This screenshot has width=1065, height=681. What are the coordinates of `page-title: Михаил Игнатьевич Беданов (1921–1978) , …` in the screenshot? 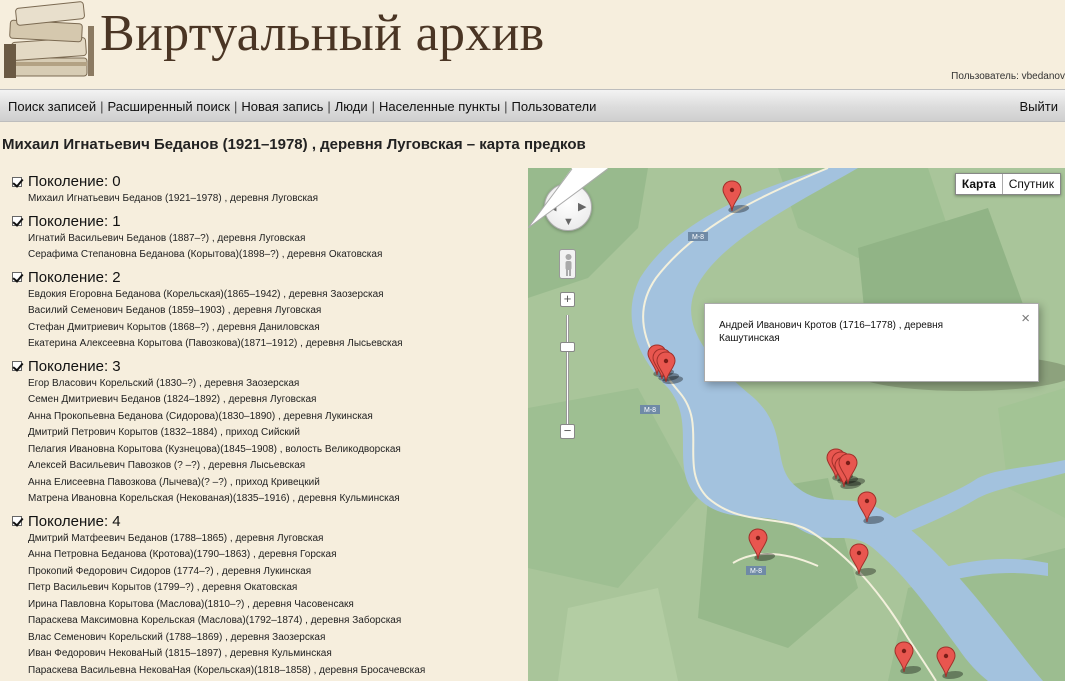 It's located at (294, 144).